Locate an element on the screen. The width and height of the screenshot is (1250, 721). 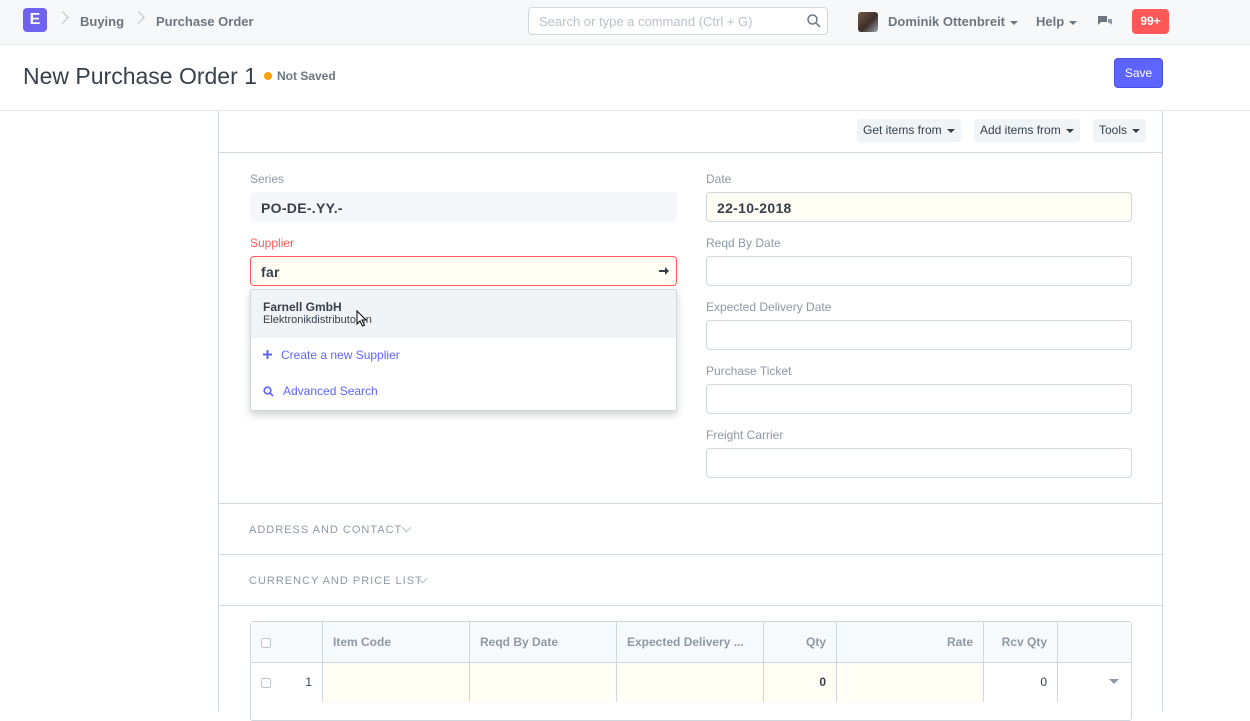
app-logo: E is located at coordinates (35, 20).